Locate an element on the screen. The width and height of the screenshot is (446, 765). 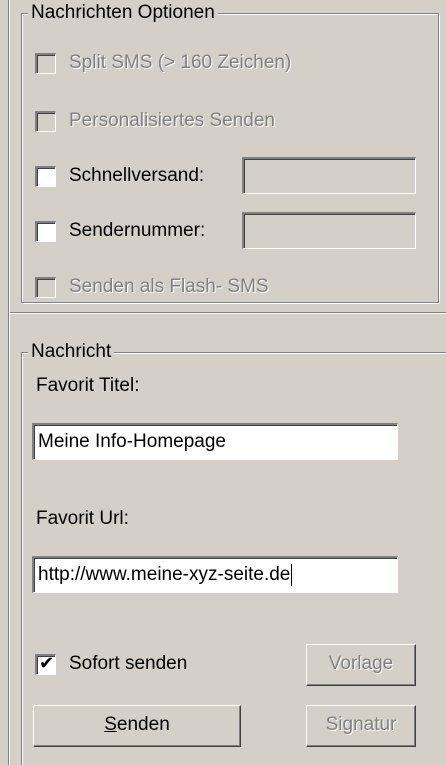
personalized-label: Personalisiertes Senden is located at coordinates (172, 120).